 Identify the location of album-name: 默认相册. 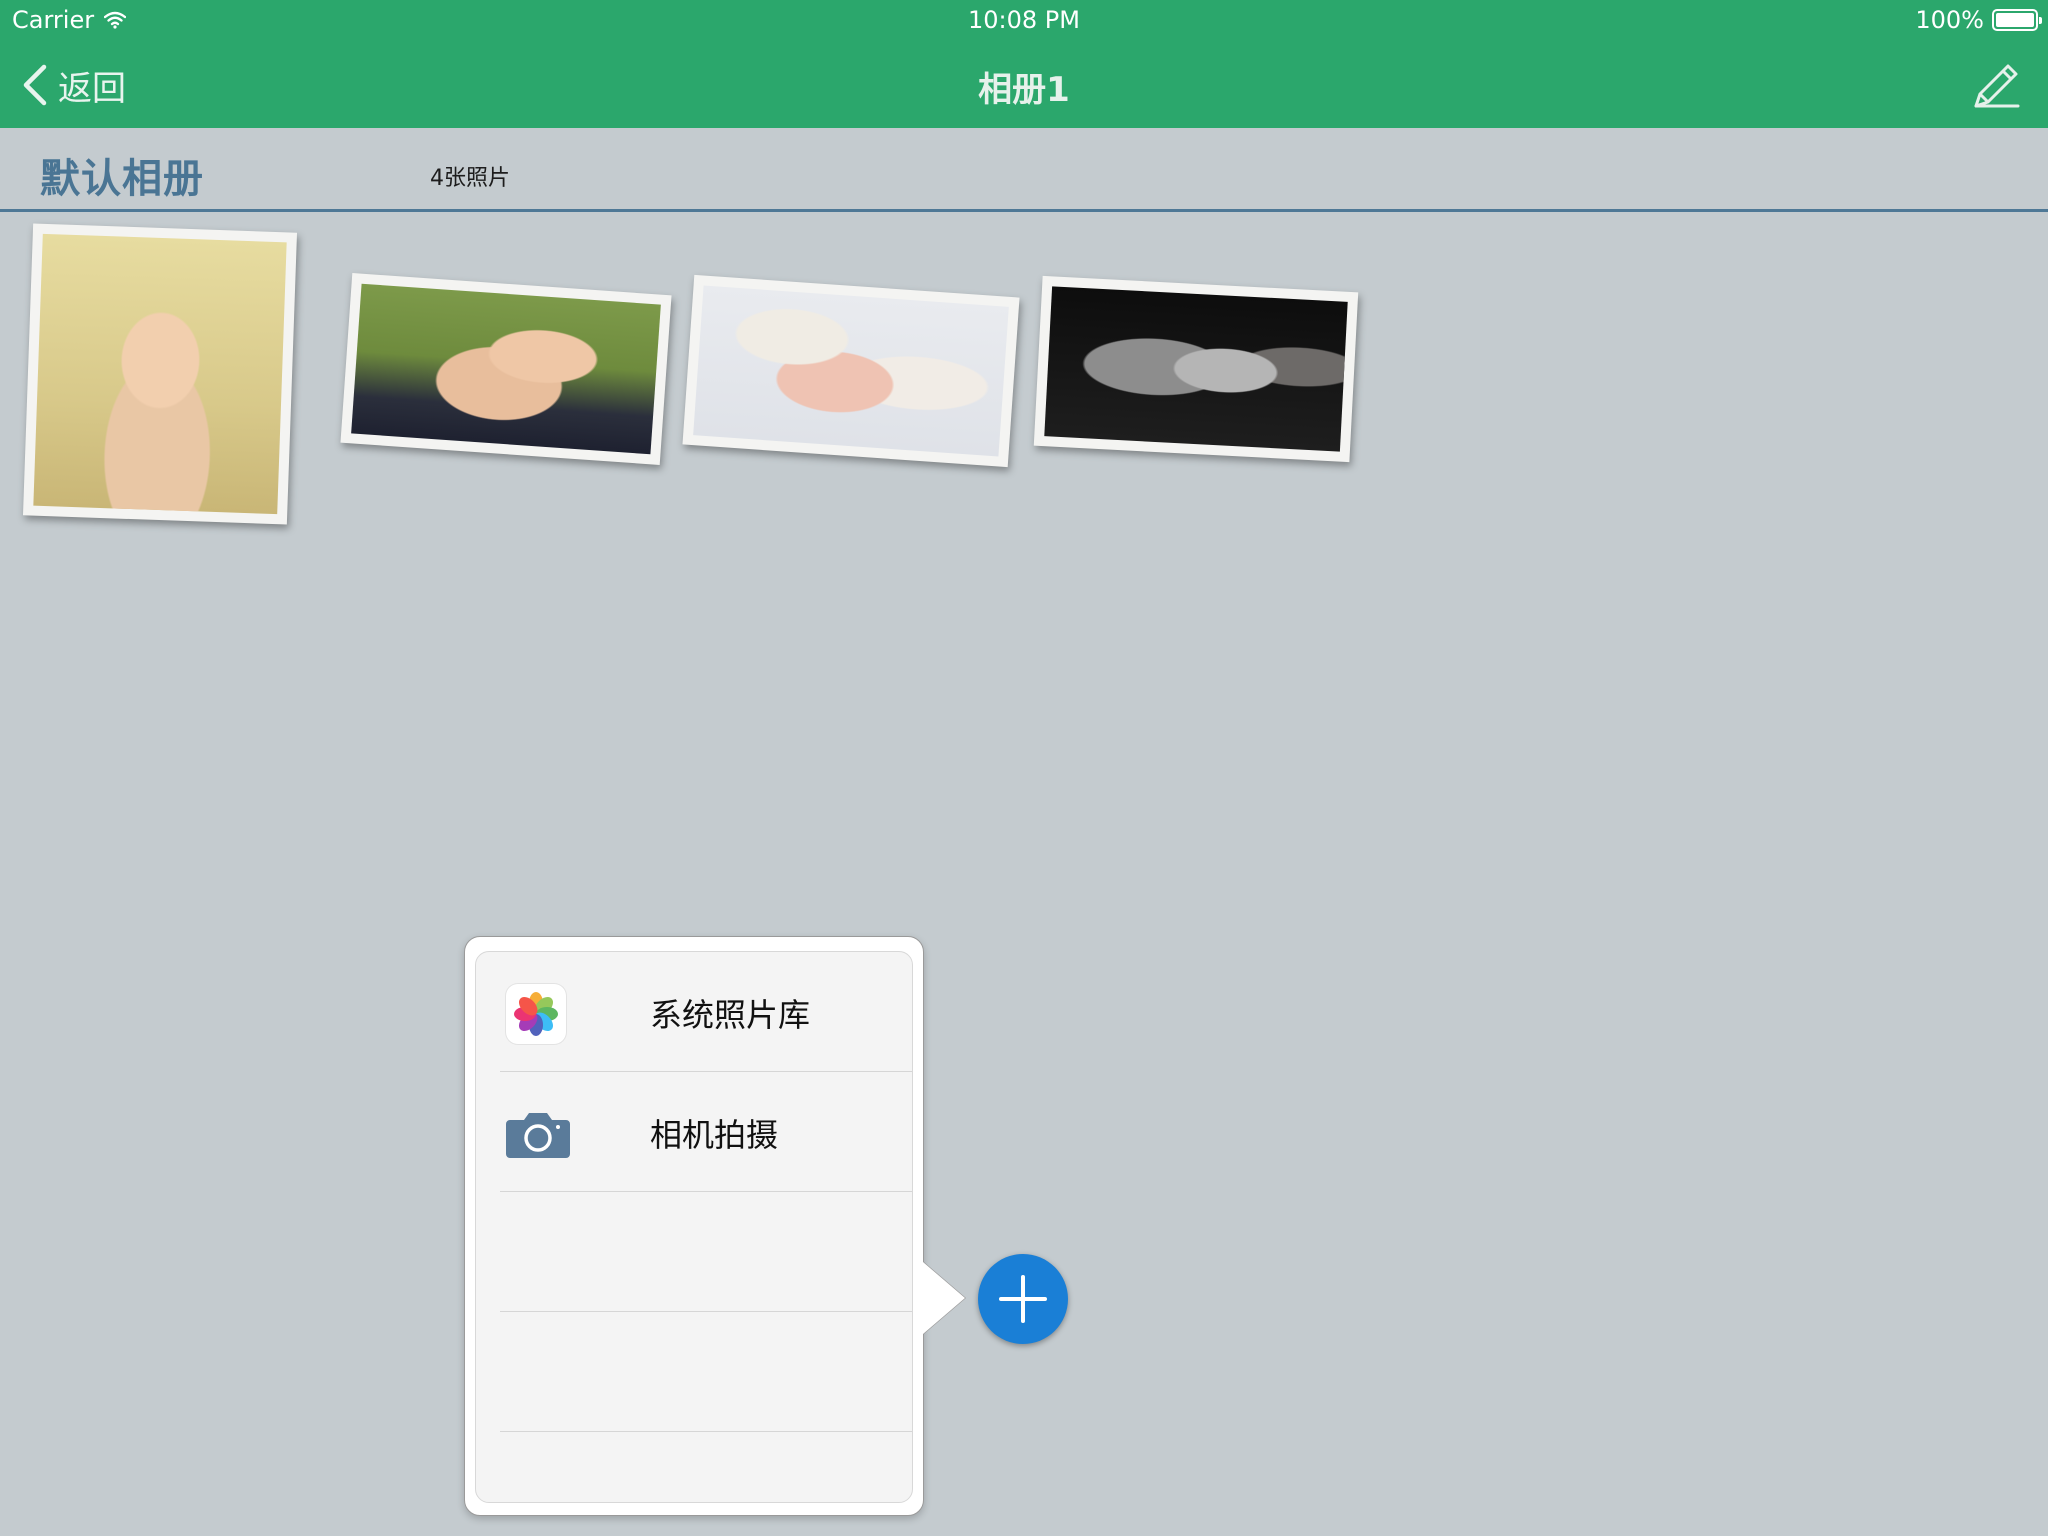
(122, 179).